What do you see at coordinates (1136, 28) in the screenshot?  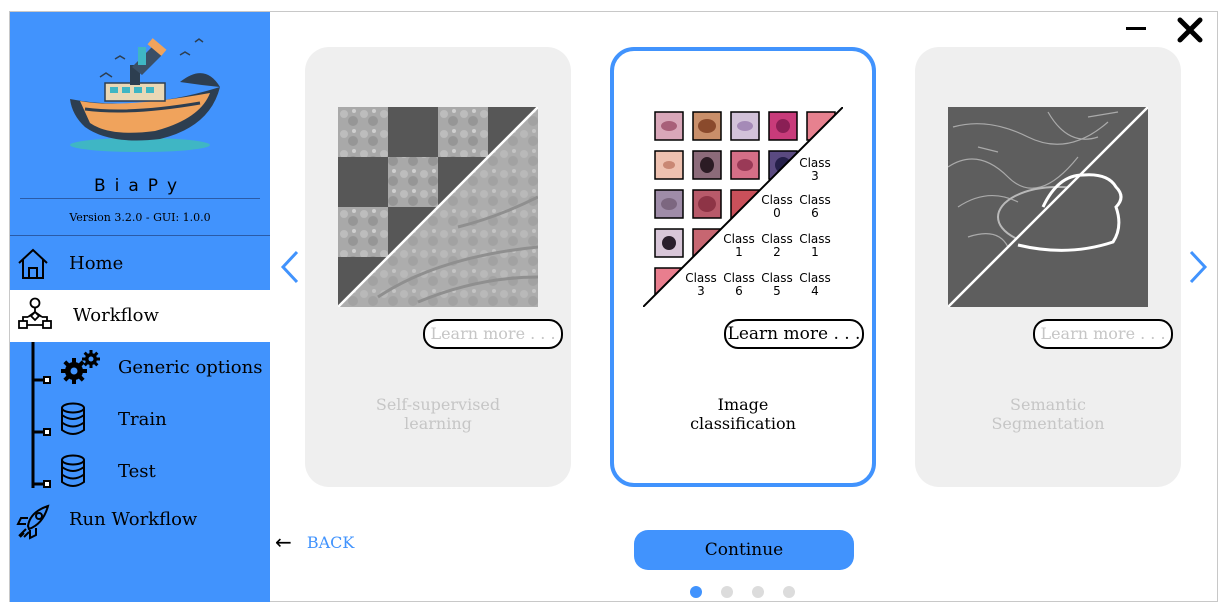 I see `minimize-icon` at bounding box center [1136, 28].